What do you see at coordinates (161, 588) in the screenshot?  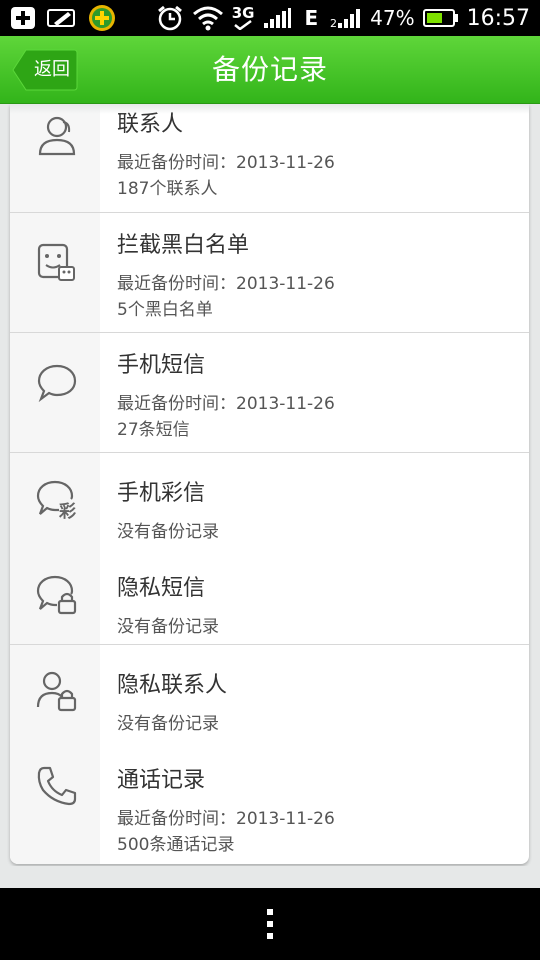 I see `item-title: 隐私短信` at bounding box center [161, 588].